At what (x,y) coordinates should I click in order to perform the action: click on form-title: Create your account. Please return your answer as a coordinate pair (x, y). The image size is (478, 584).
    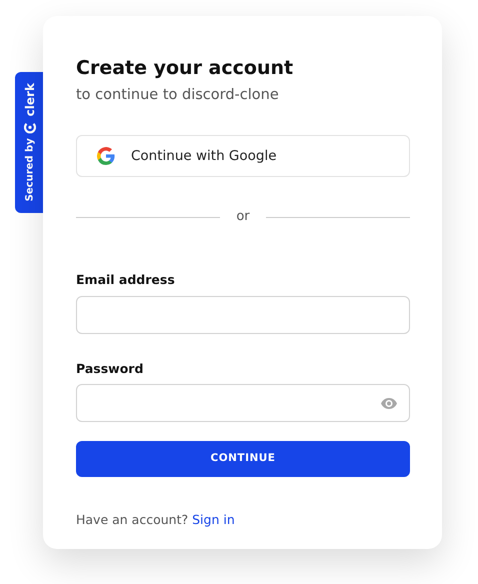
    Looking at the image, I should click on (185, 68).